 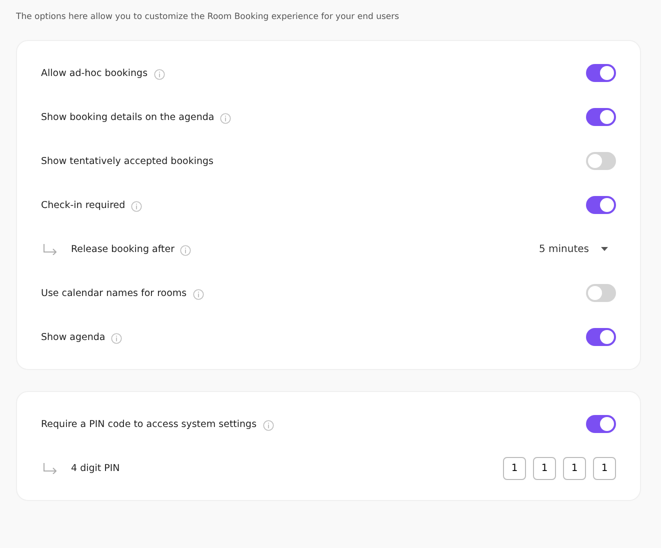 I want to click on setting-label: Allow ad-hoc bookings, so click(x=94, y=73).